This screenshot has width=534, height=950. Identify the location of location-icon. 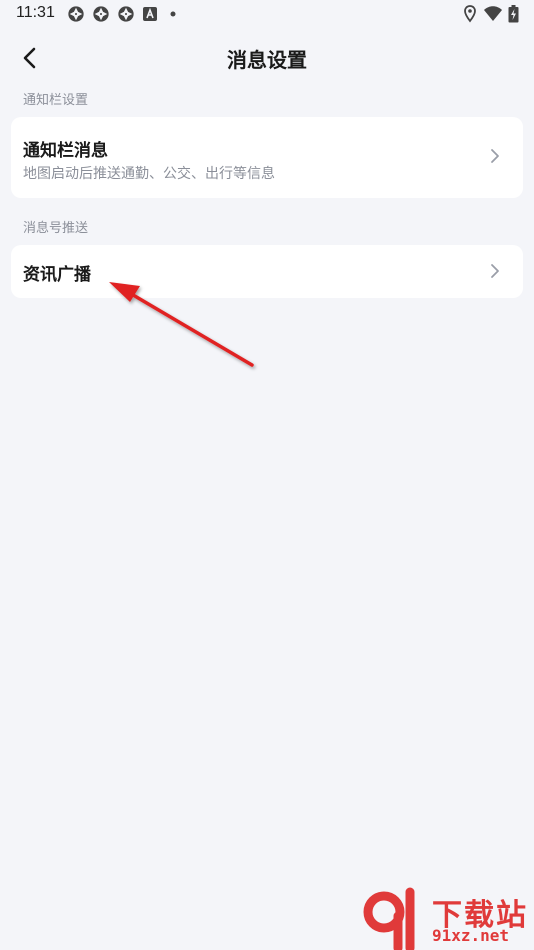
(470, 14).